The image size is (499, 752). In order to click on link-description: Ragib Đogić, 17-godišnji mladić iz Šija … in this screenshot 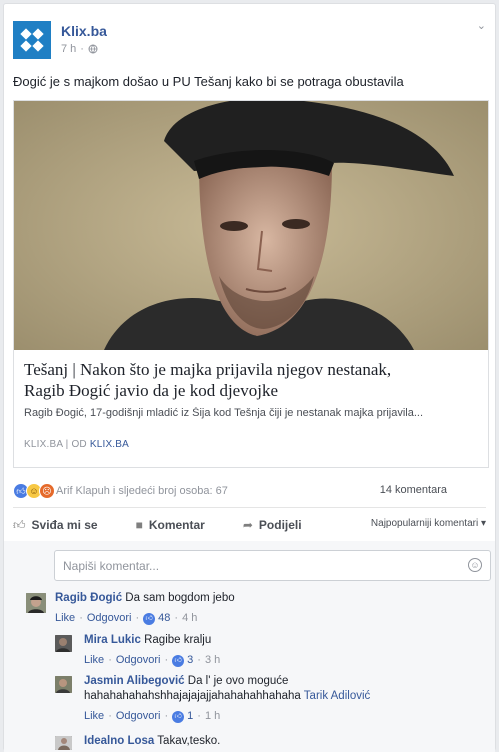, I will do `click(224, 413)`.